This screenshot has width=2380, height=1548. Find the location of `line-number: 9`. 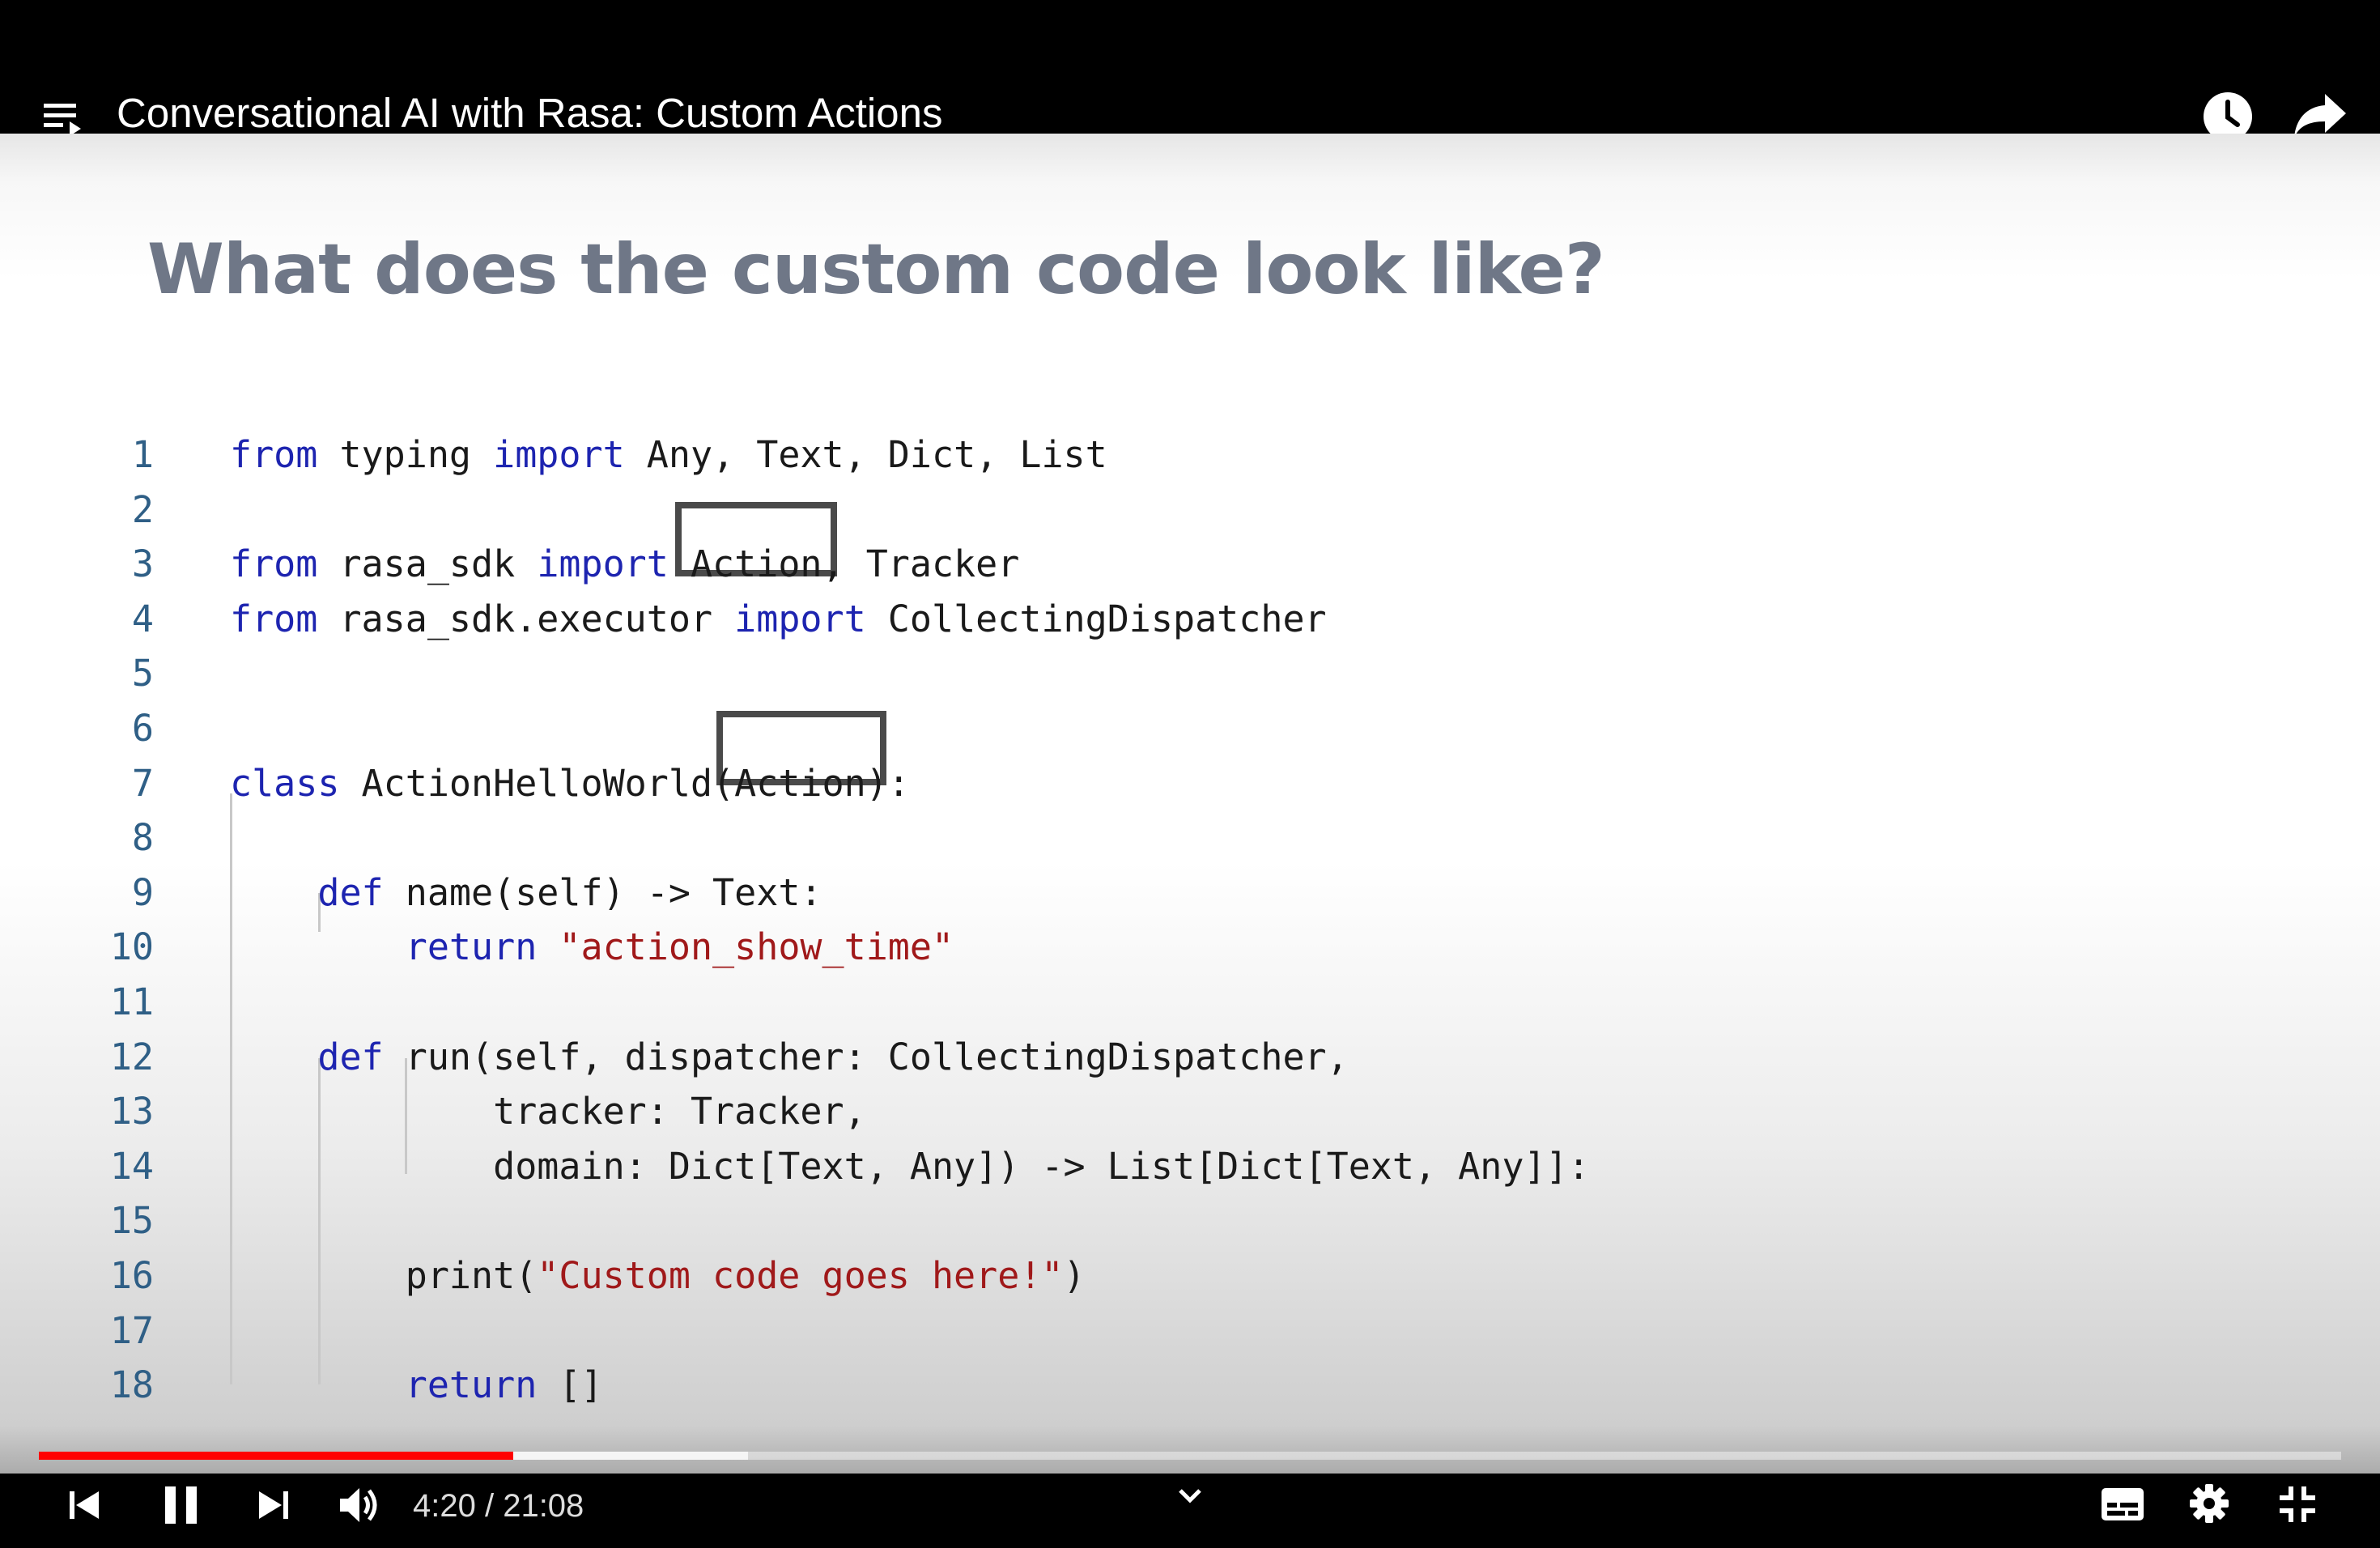

line-number: 9 is located at coordinates (142, 893).